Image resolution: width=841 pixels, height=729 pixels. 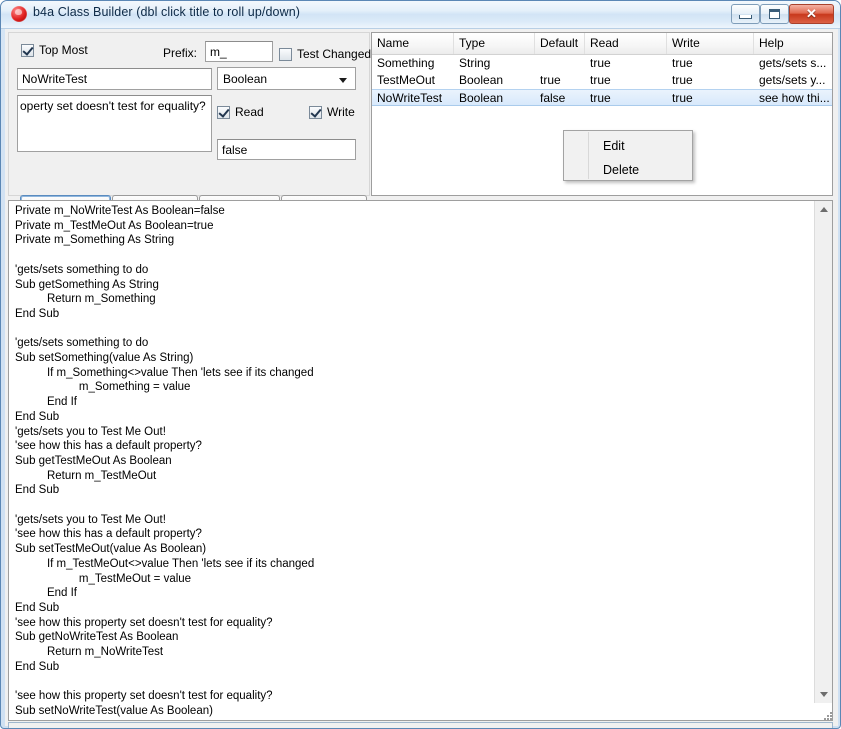 I want to click on maximize-icon, so click(x=774, y=14).